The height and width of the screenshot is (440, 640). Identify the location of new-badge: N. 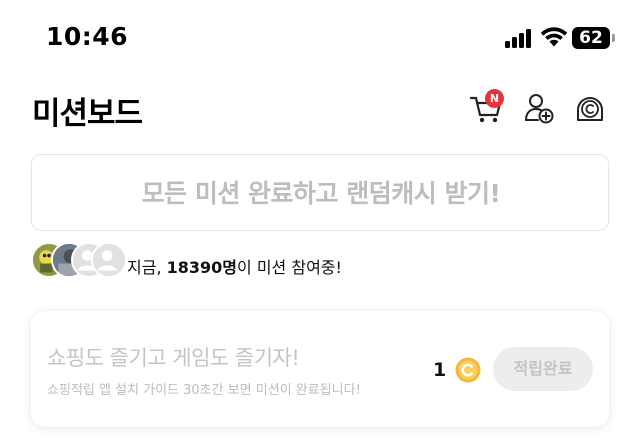
(494, 98).